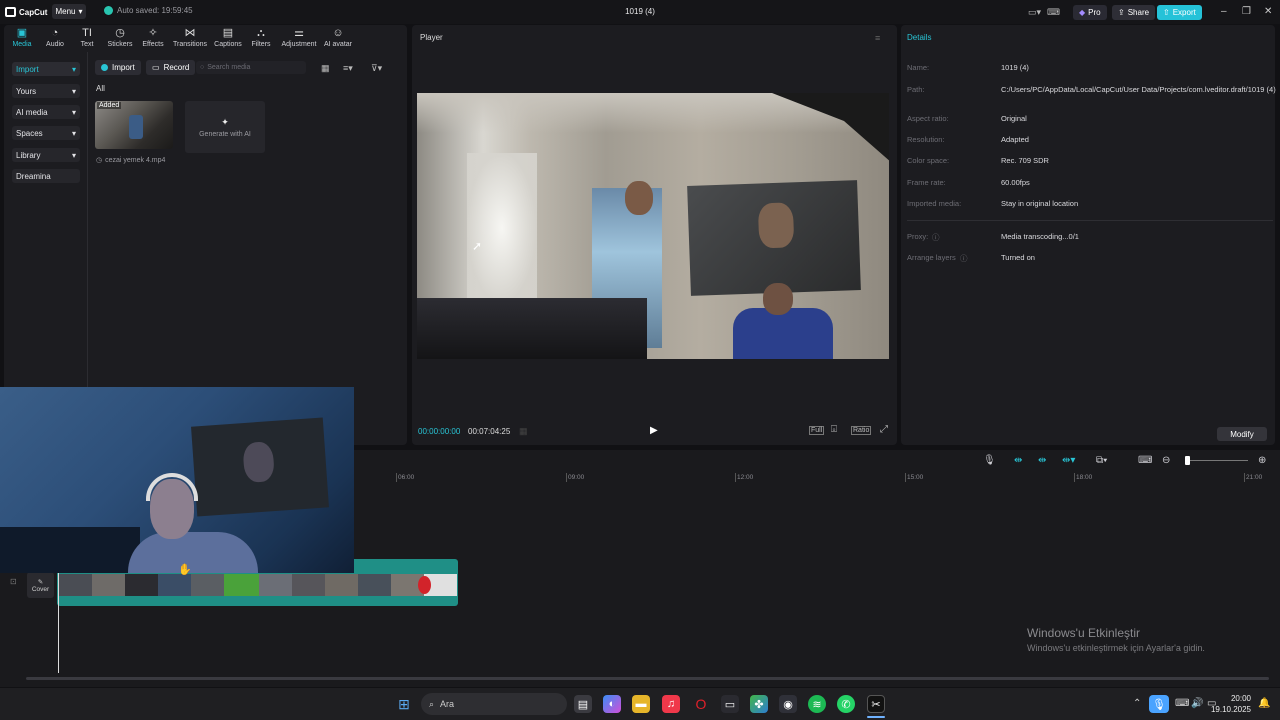  Describe the element at coordinates (46, 176) in the screenshot. I see `sidebar-item-dreamina: Dreamina` at that location.